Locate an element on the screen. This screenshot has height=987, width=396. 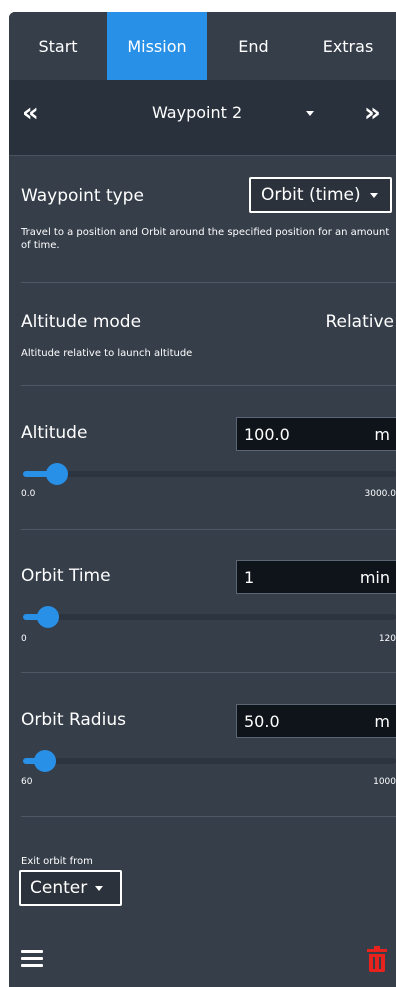
previous-waypoint-button: « is located at coordinates (30, 113).